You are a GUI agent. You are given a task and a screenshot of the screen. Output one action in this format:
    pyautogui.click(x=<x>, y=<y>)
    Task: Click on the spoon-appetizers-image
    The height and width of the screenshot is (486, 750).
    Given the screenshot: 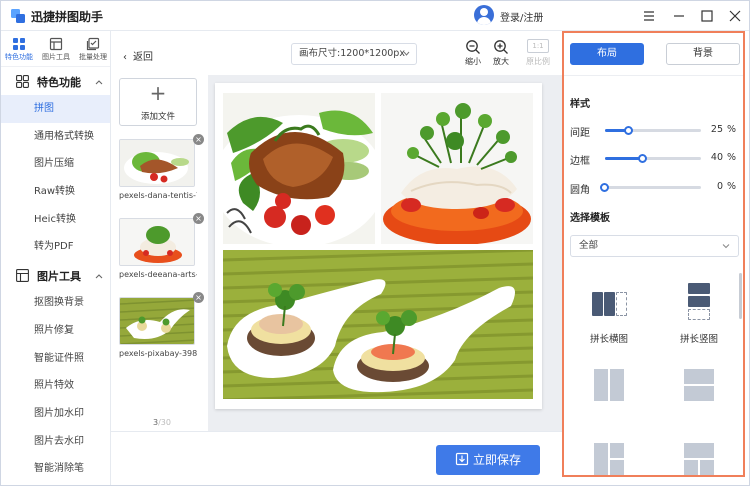 What is the action you would take?
    pyautogui.click(x=378, y=324)
    